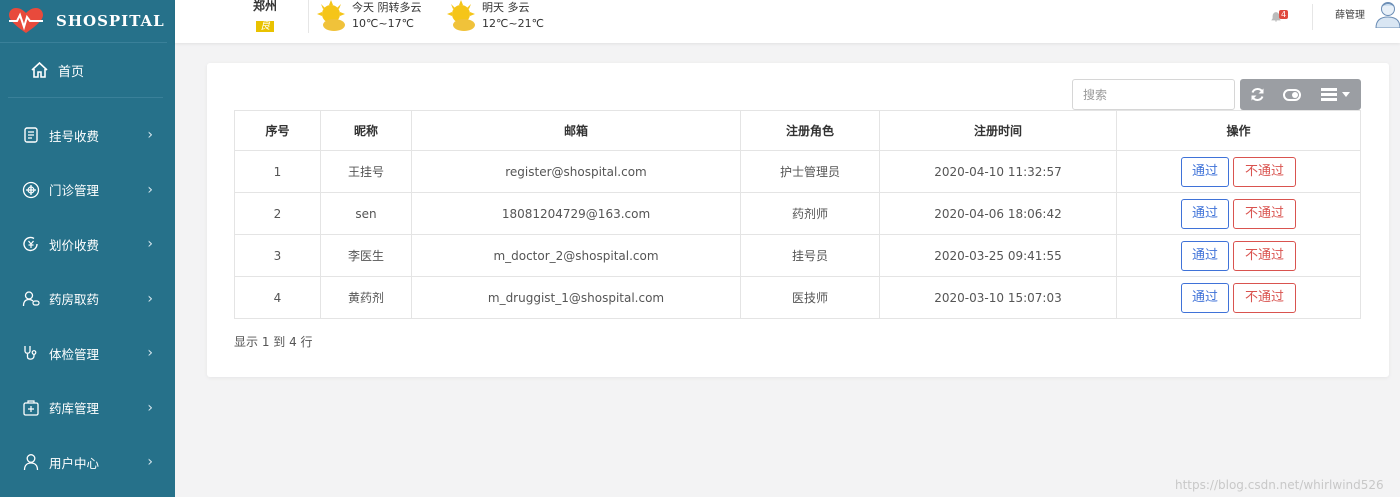  I want to click on stethoscope-icon, so click(31, 353).